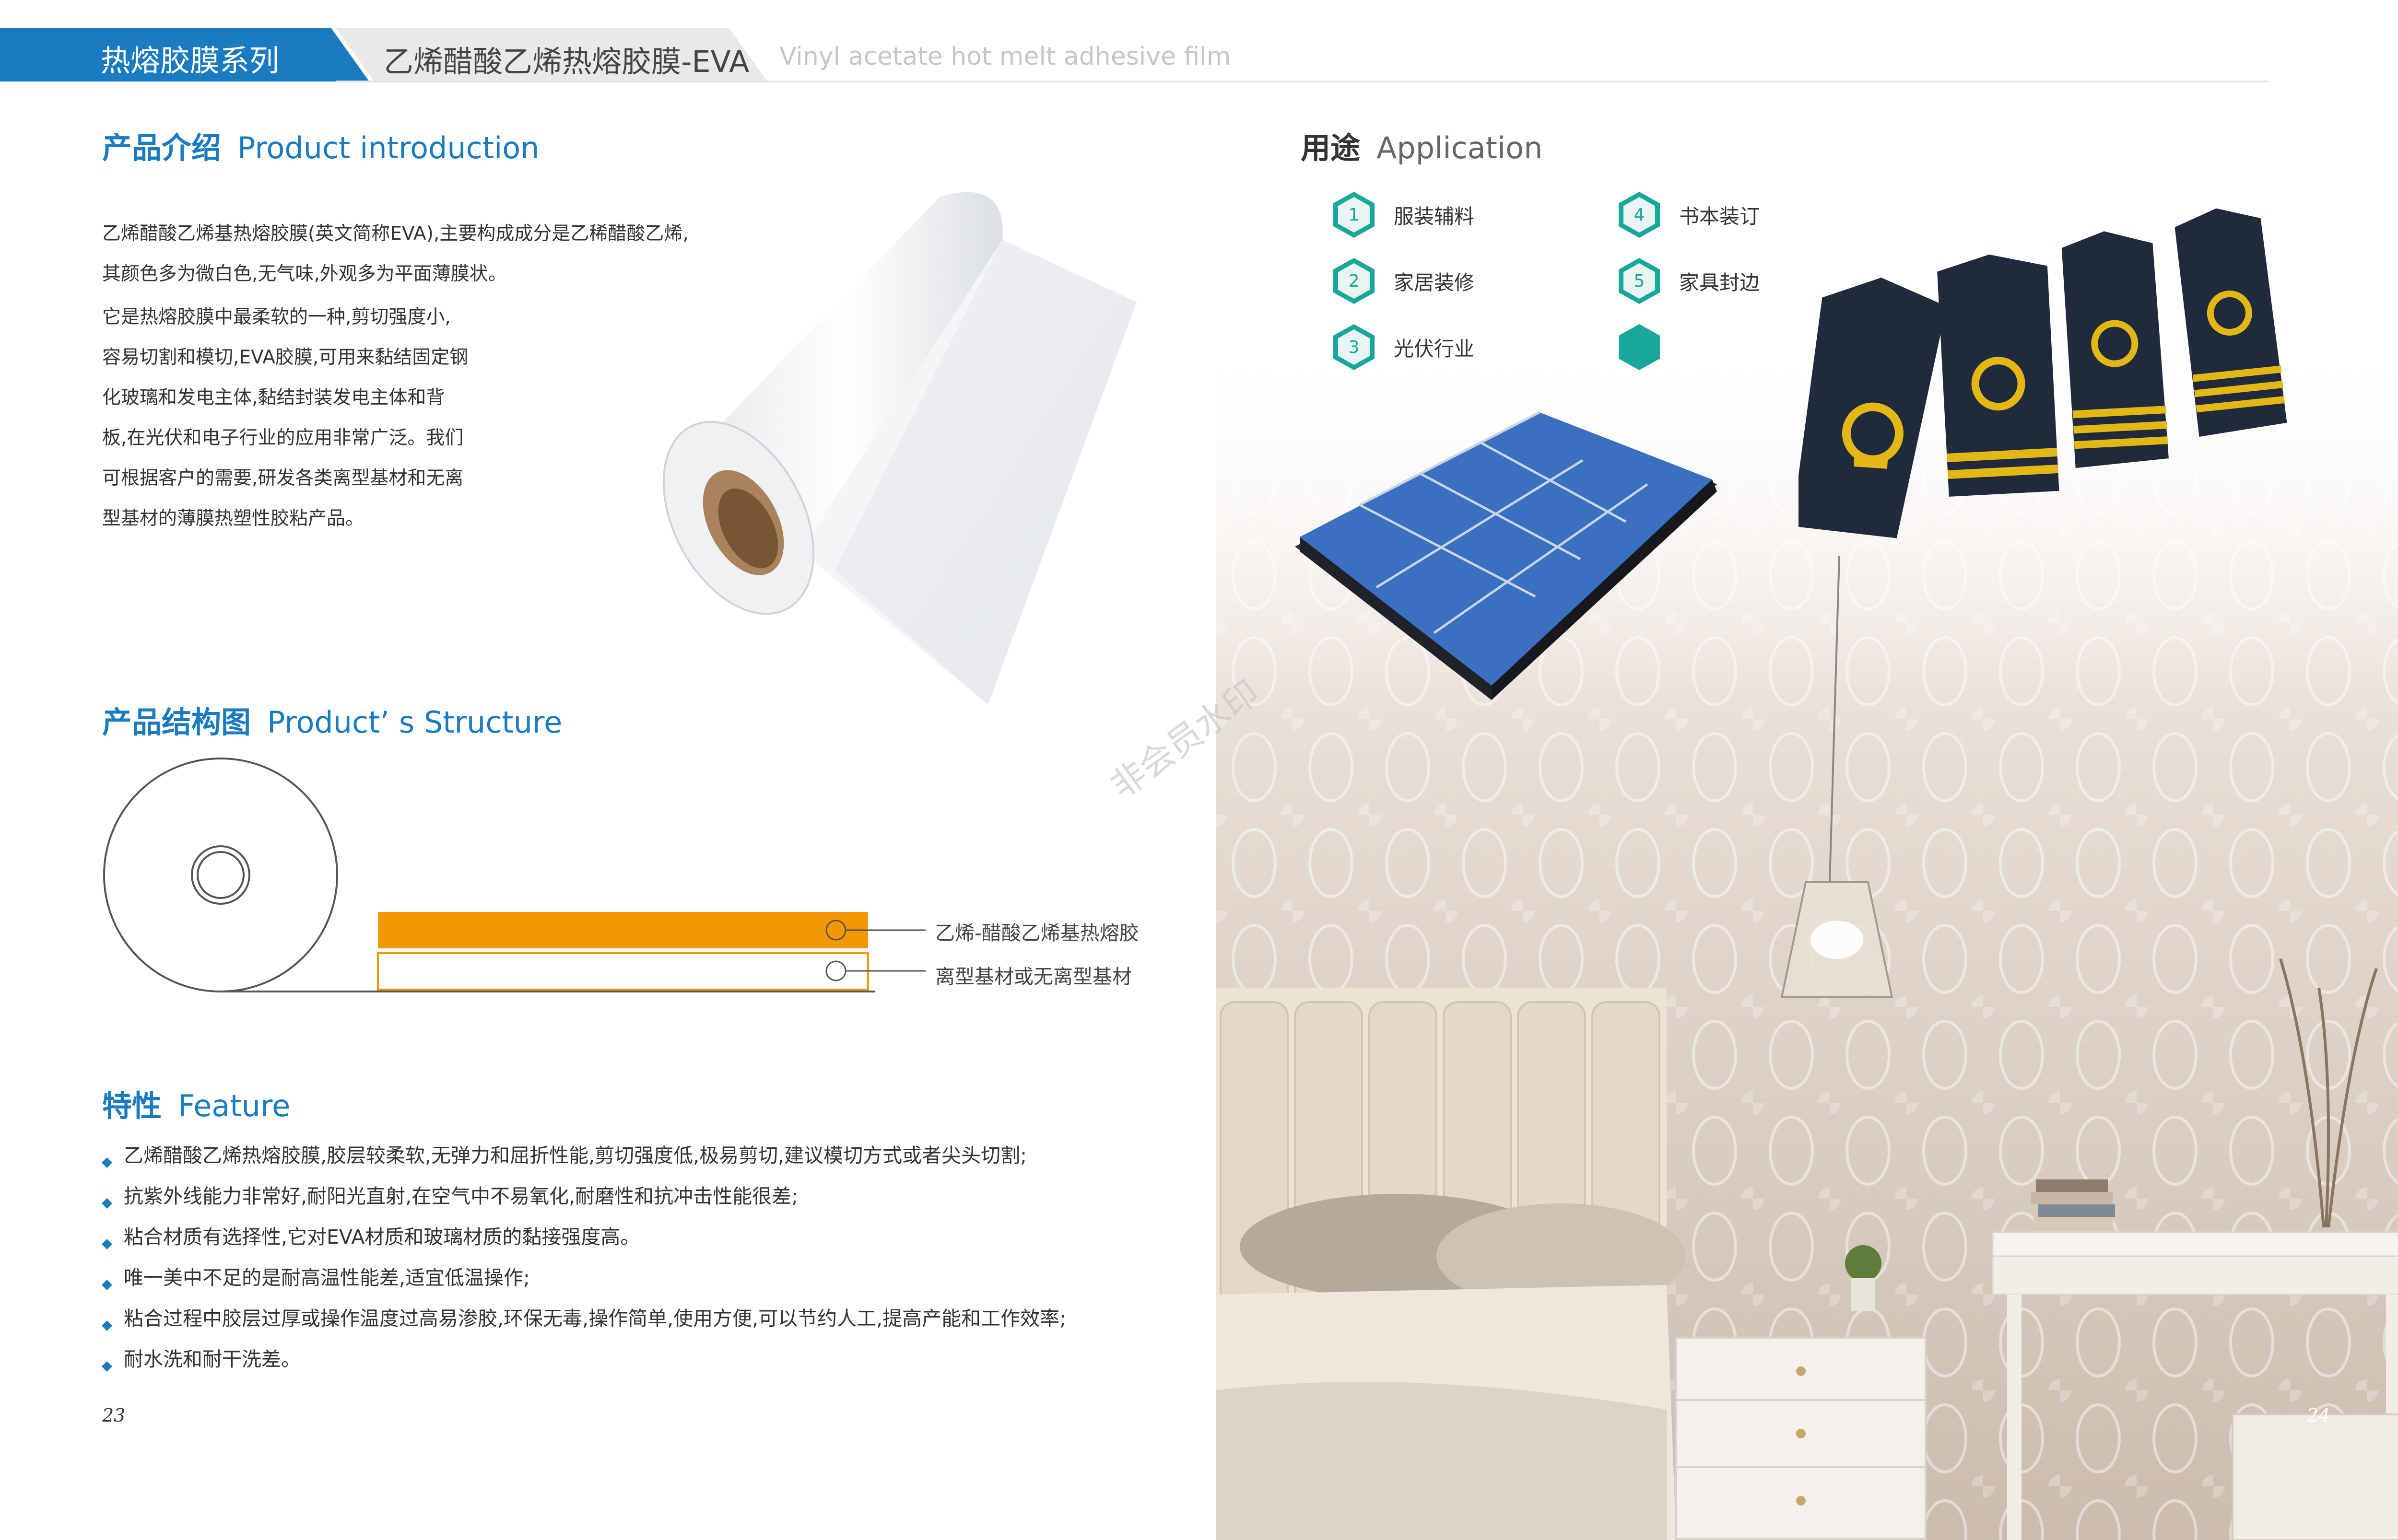 This screenshot has width=2398, height=1540. What do you see at coordinates (1354, 281) in the screenshot?
I see `hexagon-number-icon: 2` at bounding box center [1354, 281].